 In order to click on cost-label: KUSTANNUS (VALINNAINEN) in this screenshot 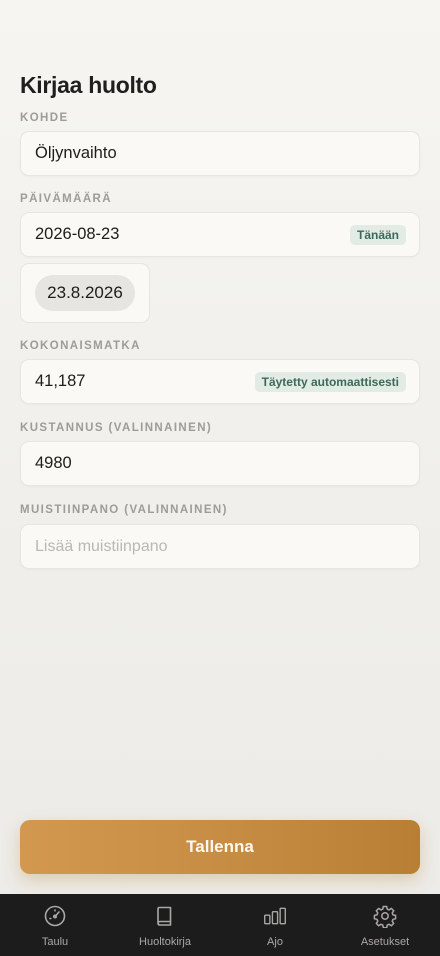, I will do `click(116, 428)`.